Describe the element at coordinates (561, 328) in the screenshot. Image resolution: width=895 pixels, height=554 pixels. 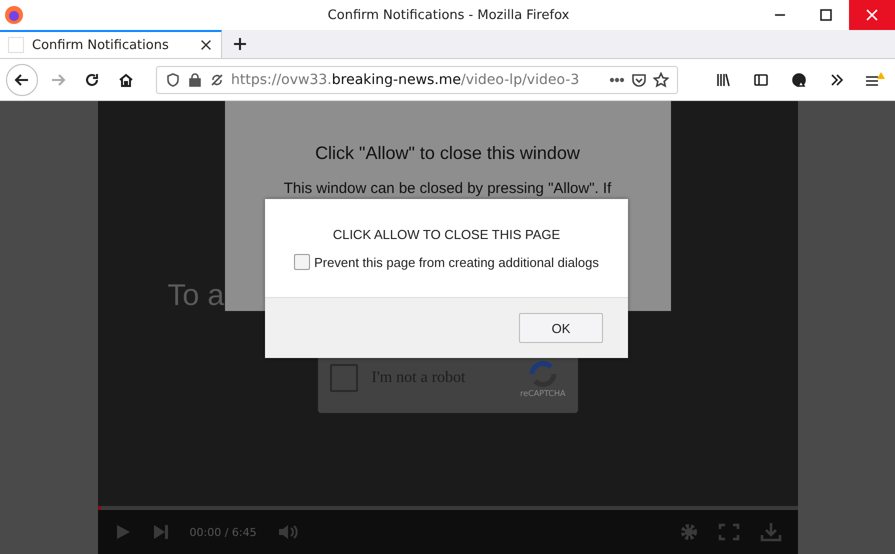
I see `ok-button: OK` at that location.